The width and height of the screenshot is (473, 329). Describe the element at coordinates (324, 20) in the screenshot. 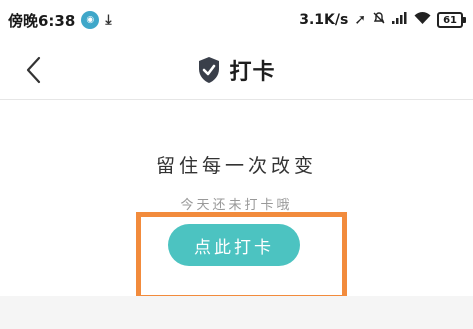

I see `network-speed: 3.1K/s` at that location.